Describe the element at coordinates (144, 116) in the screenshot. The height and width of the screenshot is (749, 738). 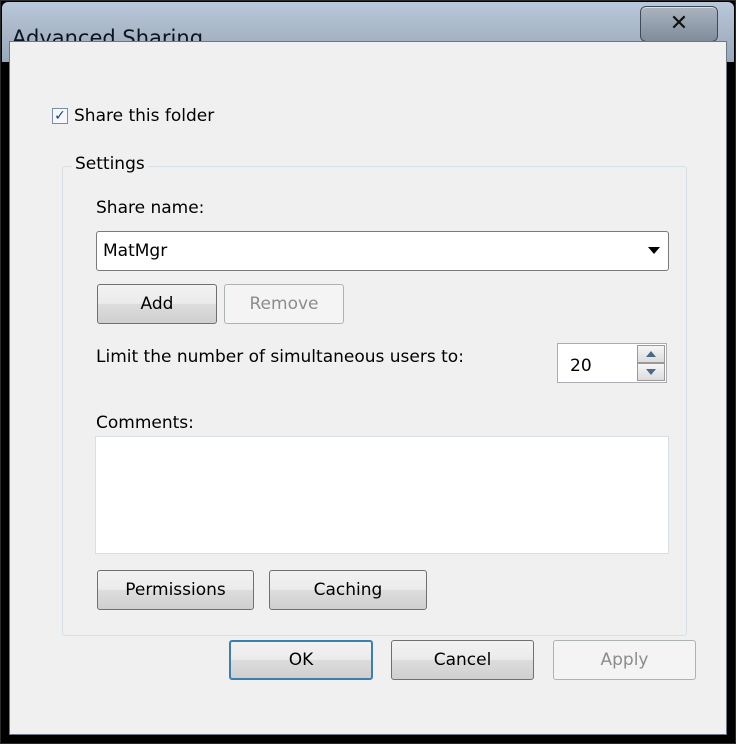
I see `share-folder-label: Share this folder` at that location.